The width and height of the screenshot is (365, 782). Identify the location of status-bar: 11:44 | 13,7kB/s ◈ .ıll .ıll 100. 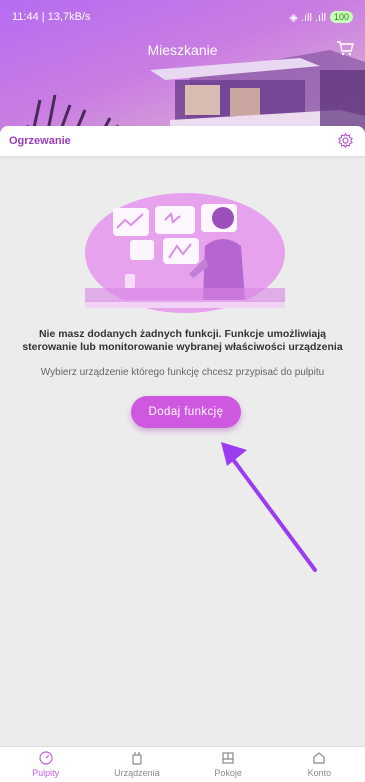
(182, 17).